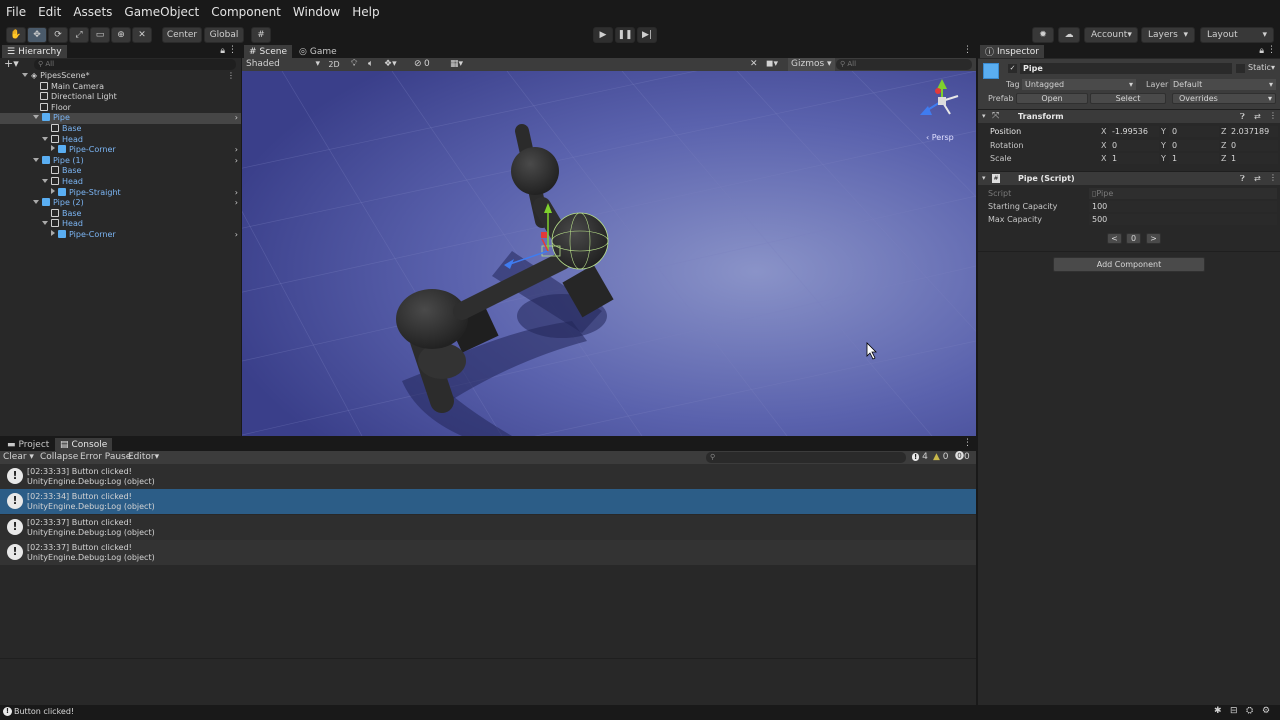 The height and width of the screenshot is (720, 1280). What do you see at coordinates (1103, 158) in the screenshot?
I see `scale-x-axis-label: X` at bounding box center [1103, 158].